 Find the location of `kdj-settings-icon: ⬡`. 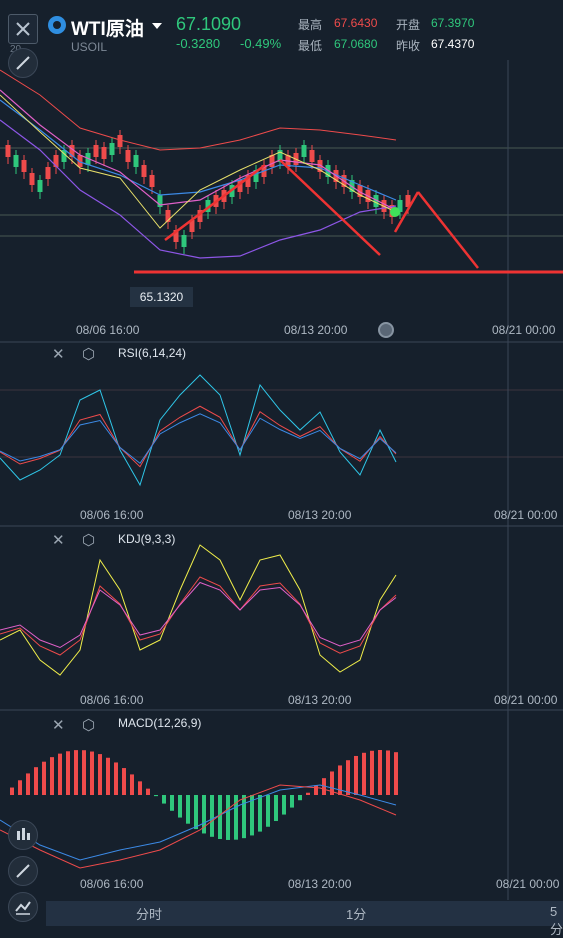

kdj-settings-icon: ⬡ is located at coordinates (88, 540).